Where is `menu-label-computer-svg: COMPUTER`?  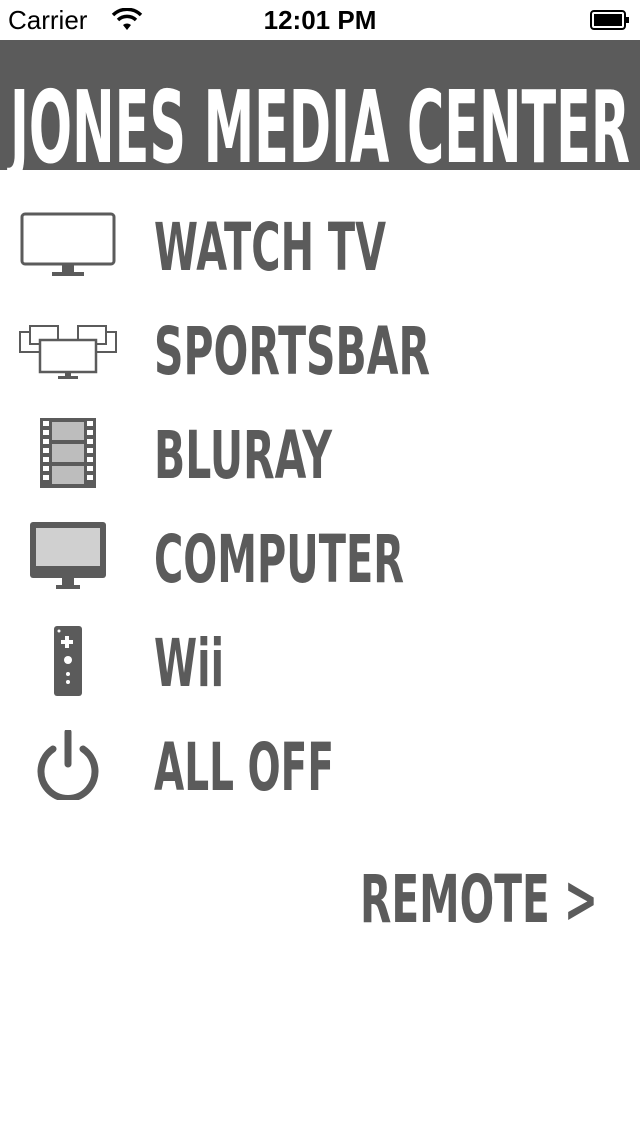 menu-label-computer-svg: COMPUTER is located at coordinates (279, 559).